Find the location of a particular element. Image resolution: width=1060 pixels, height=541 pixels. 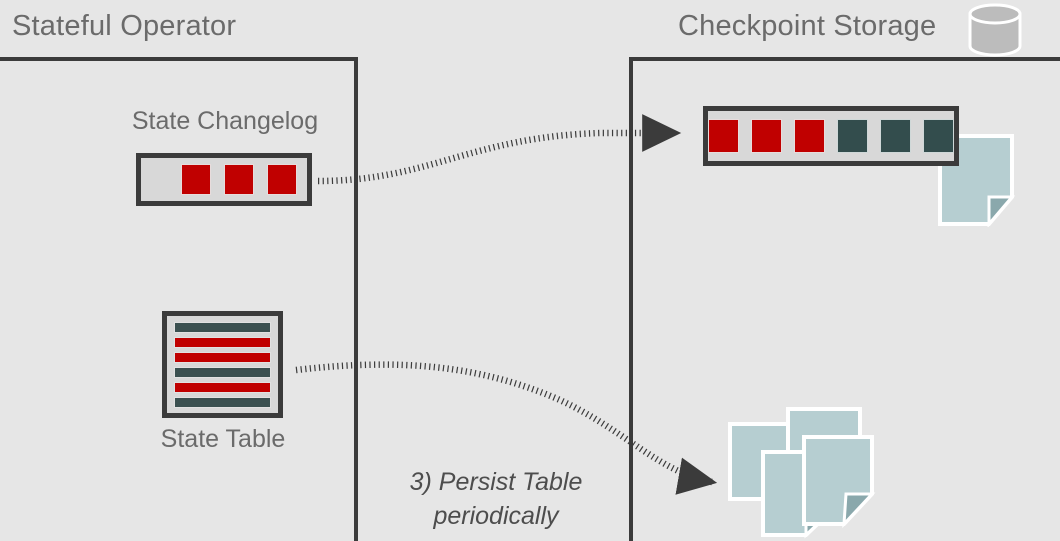

caption-persist-table: 3) Persist Table periodically is located at coordinates (496, 500).